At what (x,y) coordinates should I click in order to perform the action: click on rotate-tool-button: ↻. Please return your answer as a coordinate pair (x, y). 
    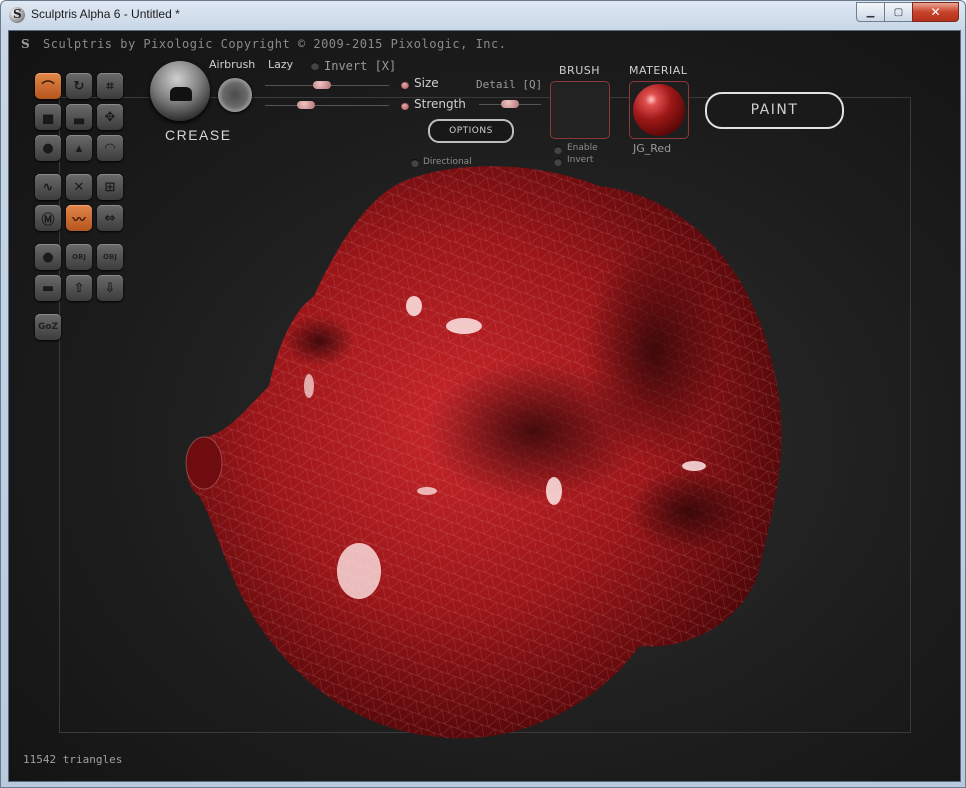
    Looking at the image, I should click on (79, 86).